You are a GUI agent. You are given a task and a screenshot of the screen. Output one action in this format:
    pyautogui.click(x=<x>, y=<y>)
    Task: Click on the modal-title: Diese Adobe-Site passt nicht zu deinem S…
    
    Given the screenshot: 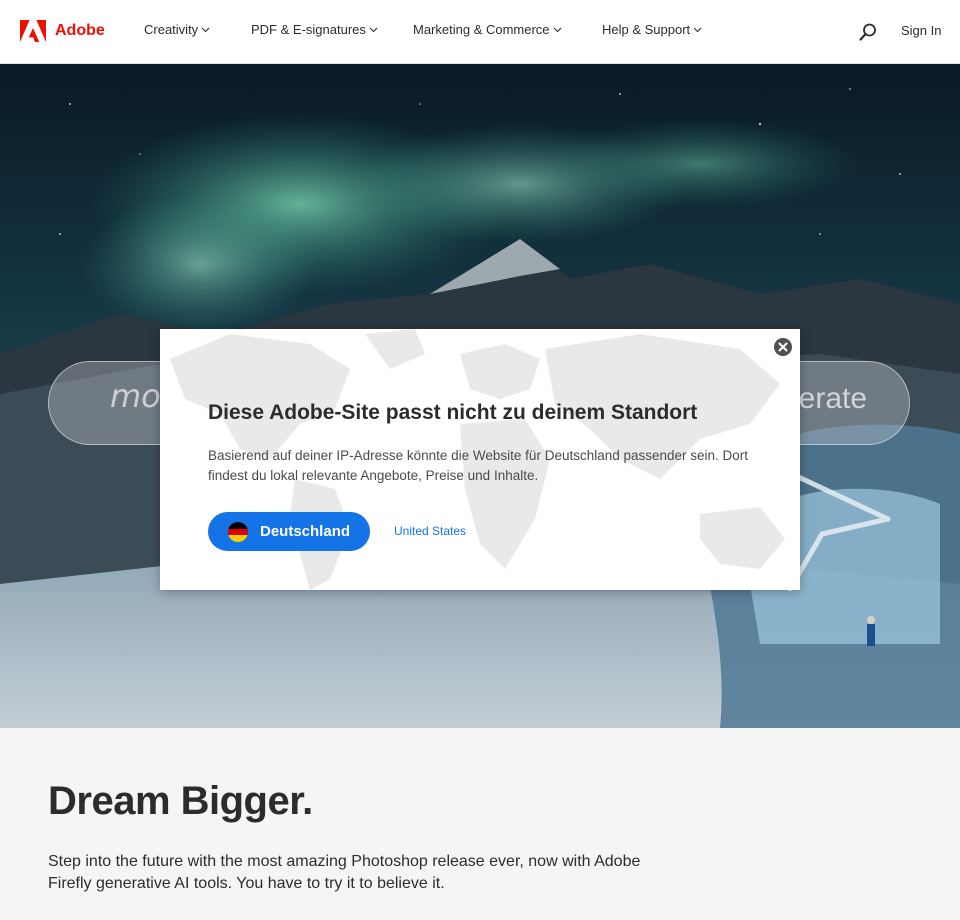 What is the action you would take?
    pyautogui.click(x=453, y=412)
    